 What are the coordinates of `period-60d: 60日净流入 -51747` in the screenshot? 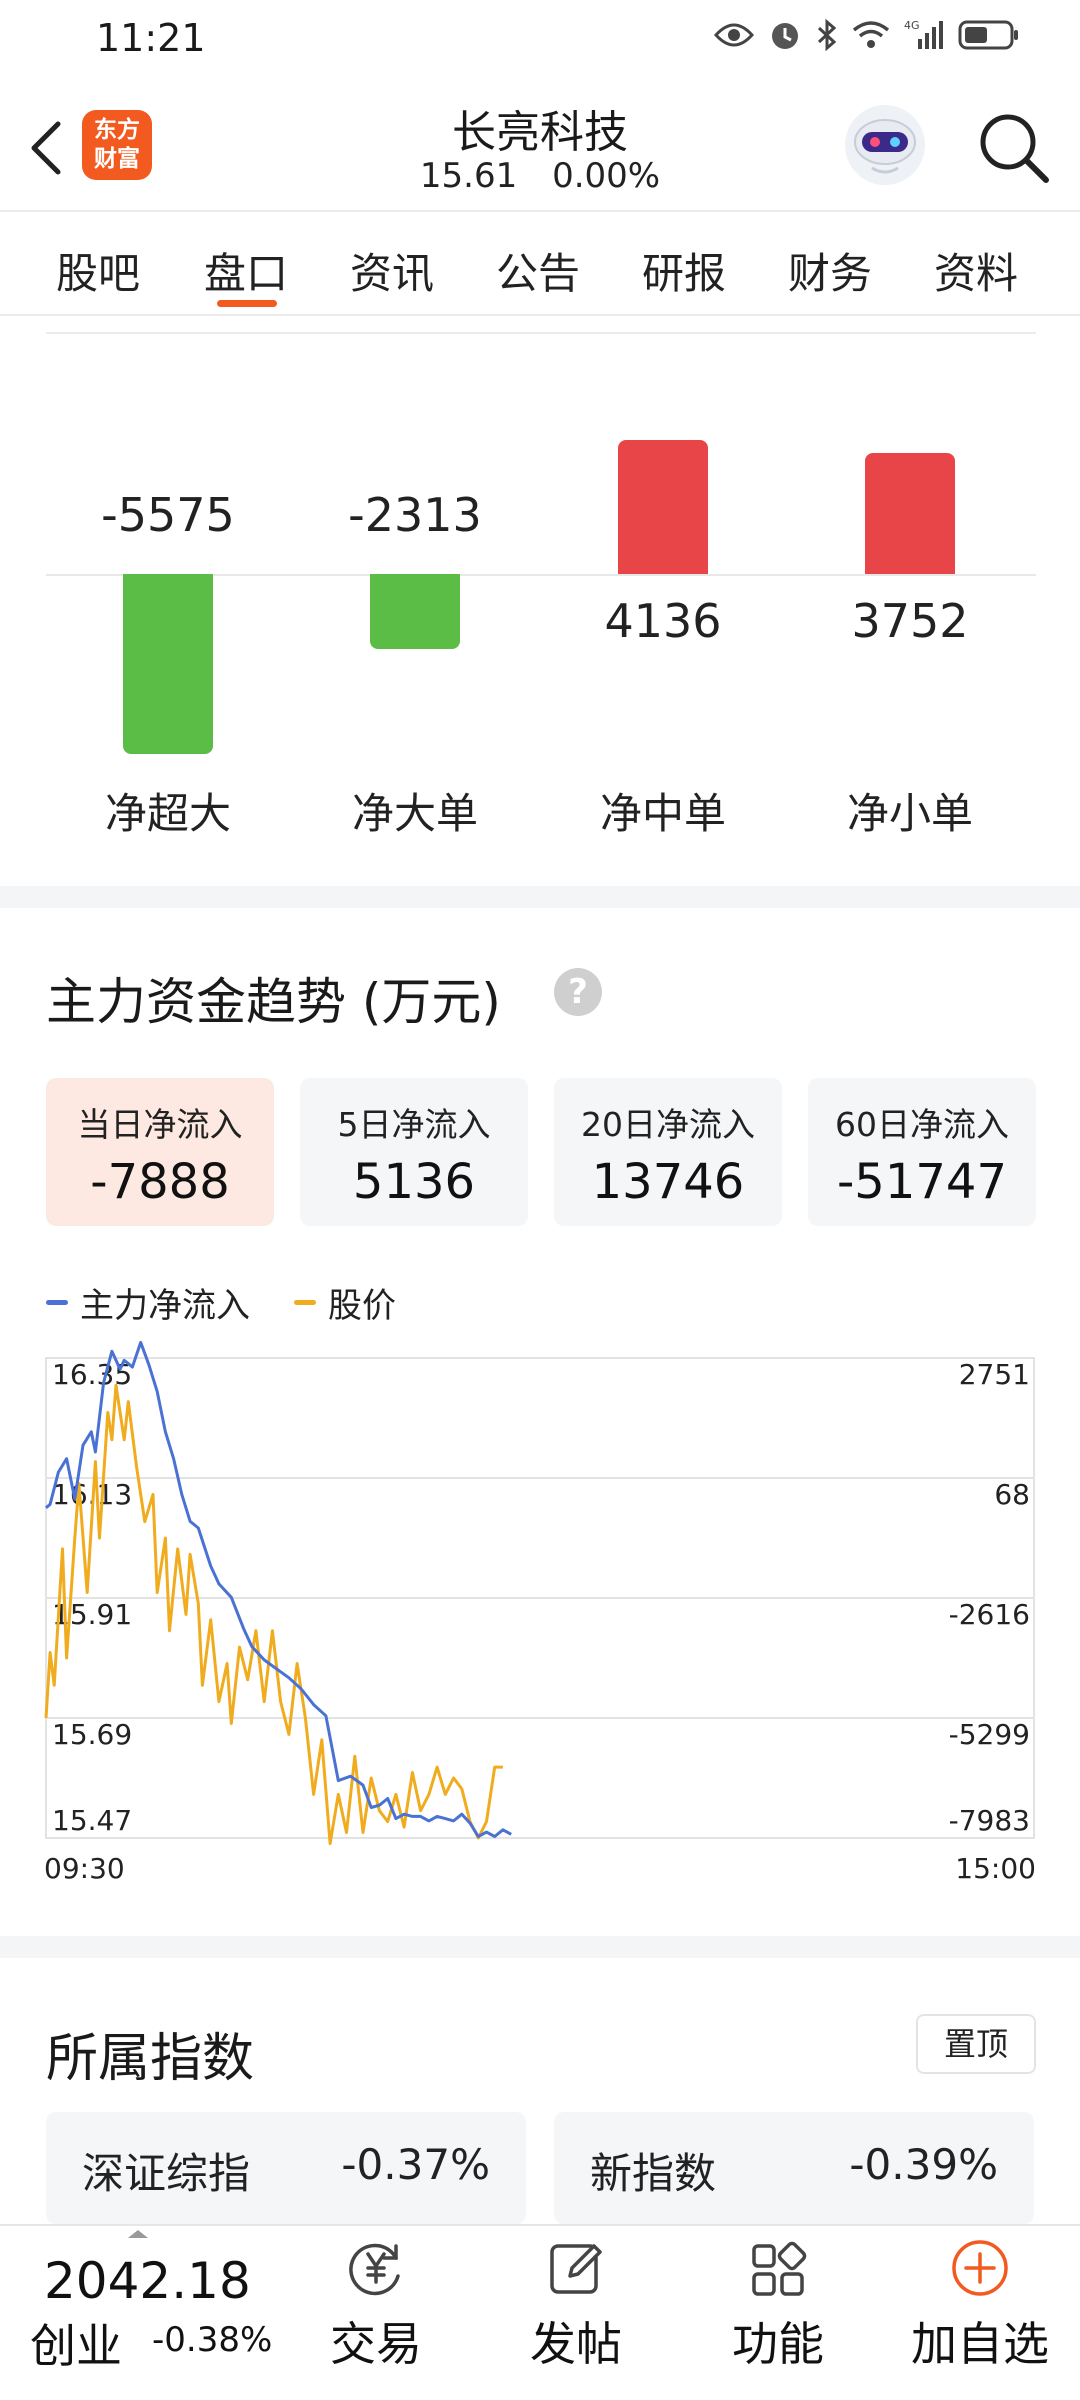 It's located at (922, 1152).